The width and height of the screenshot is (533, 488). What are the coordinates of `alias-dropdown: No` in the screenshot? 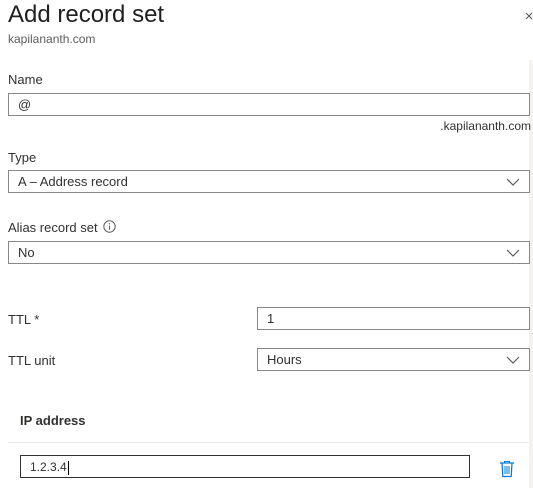 It's located at (269, 252).